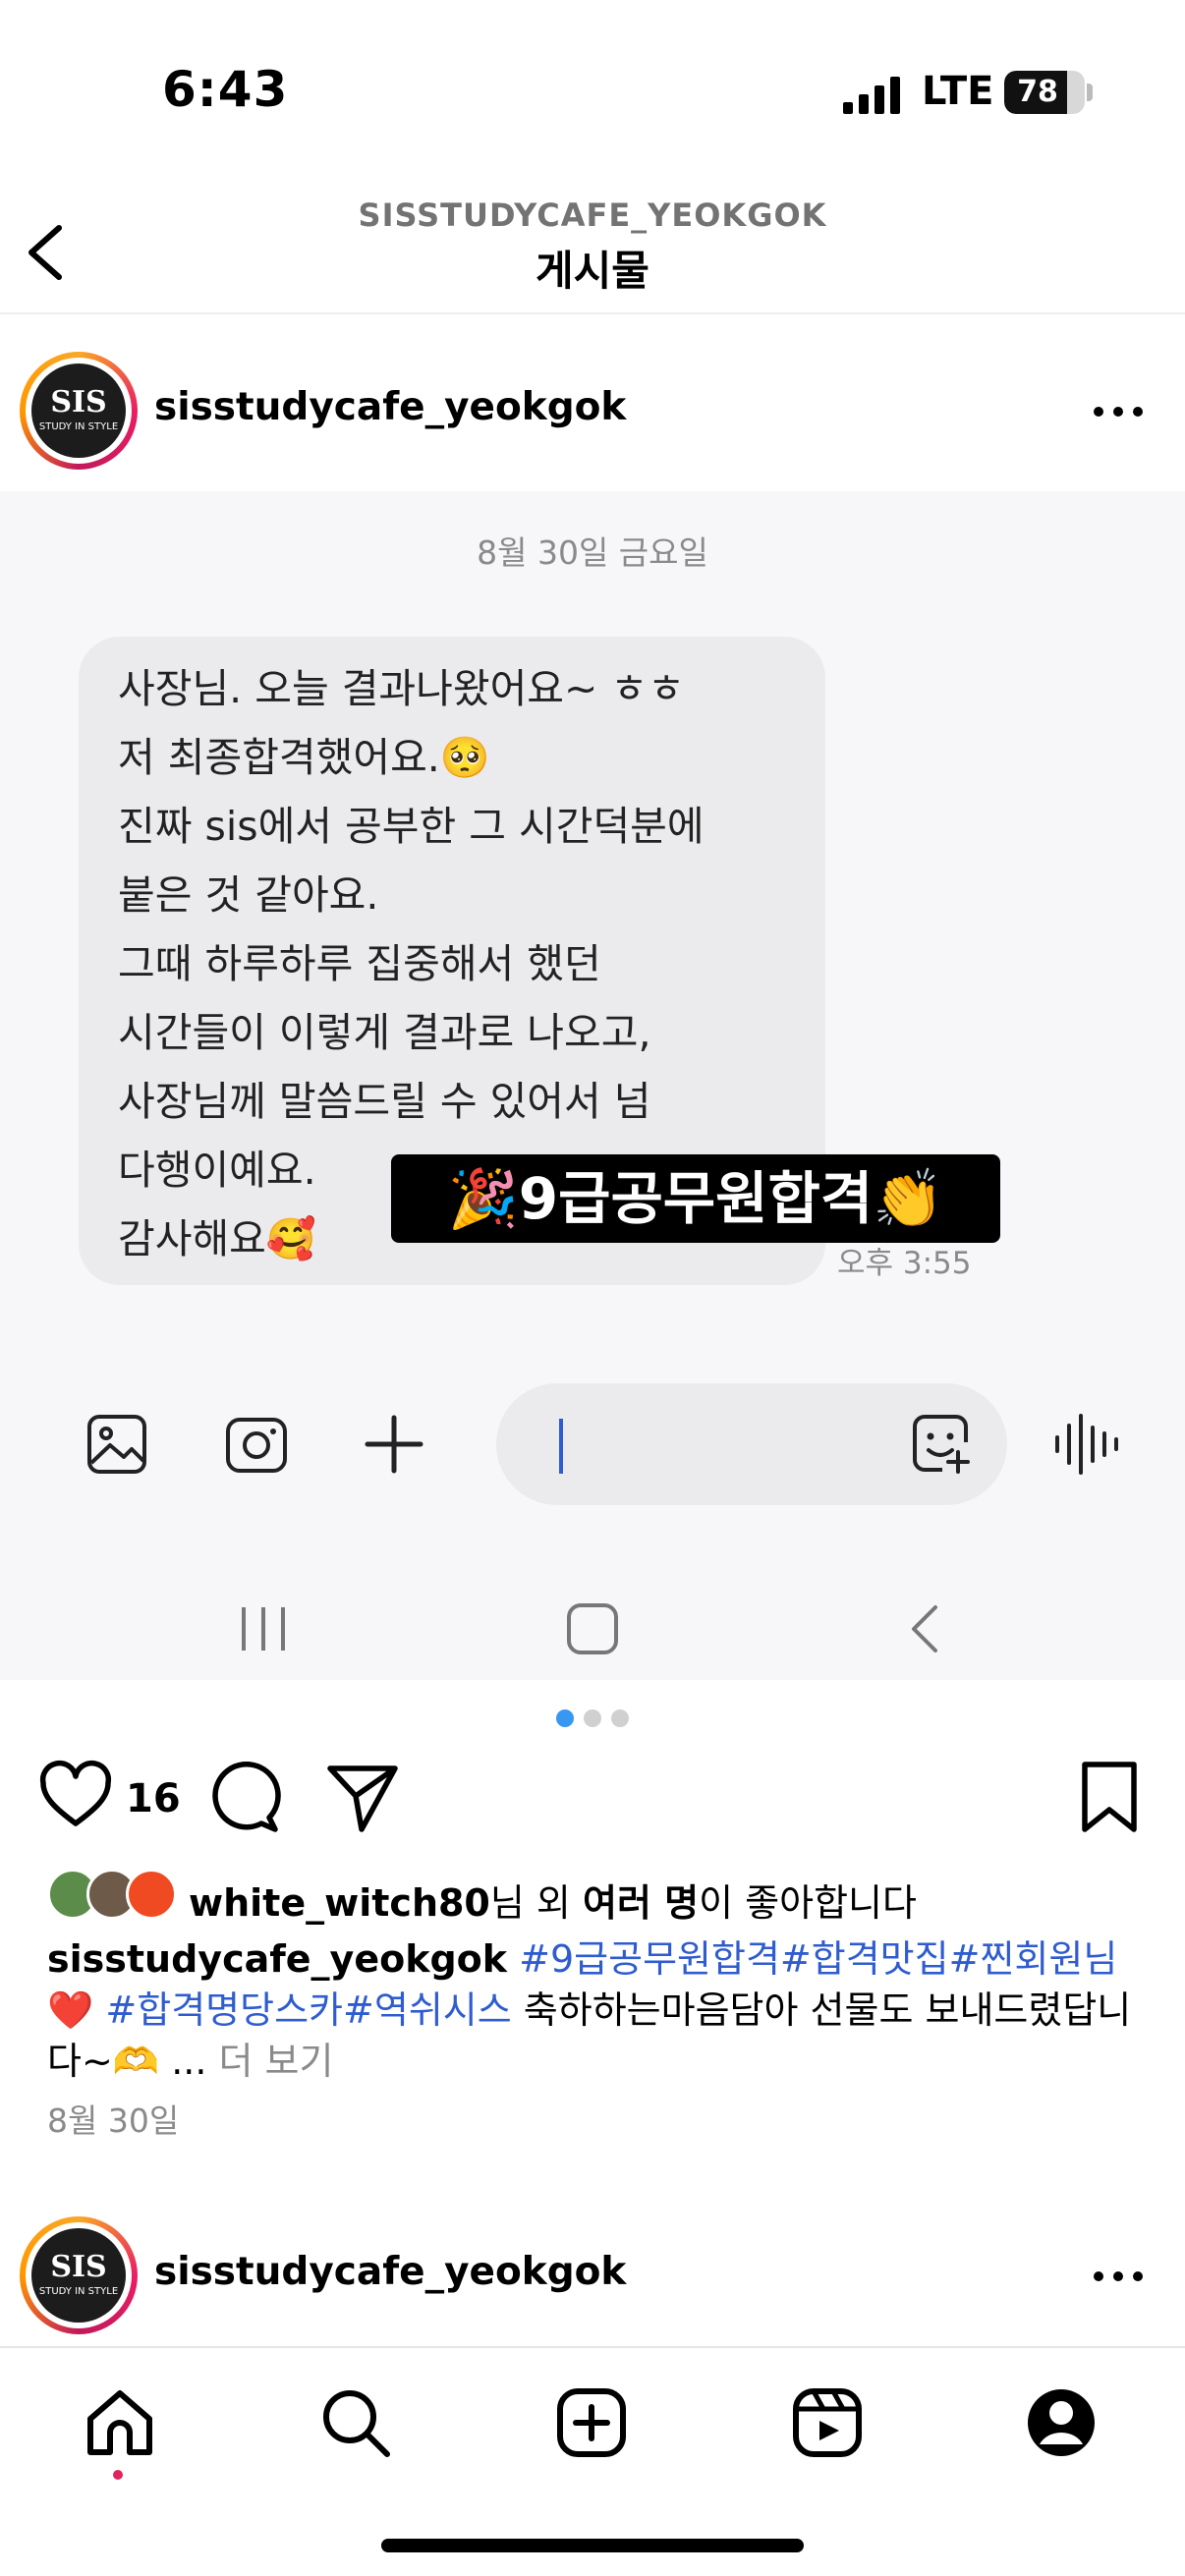  Describe the element at coordinates (249, 895) in the screenshot. I see `message-line: 붙은 것 같아요.` at that location.